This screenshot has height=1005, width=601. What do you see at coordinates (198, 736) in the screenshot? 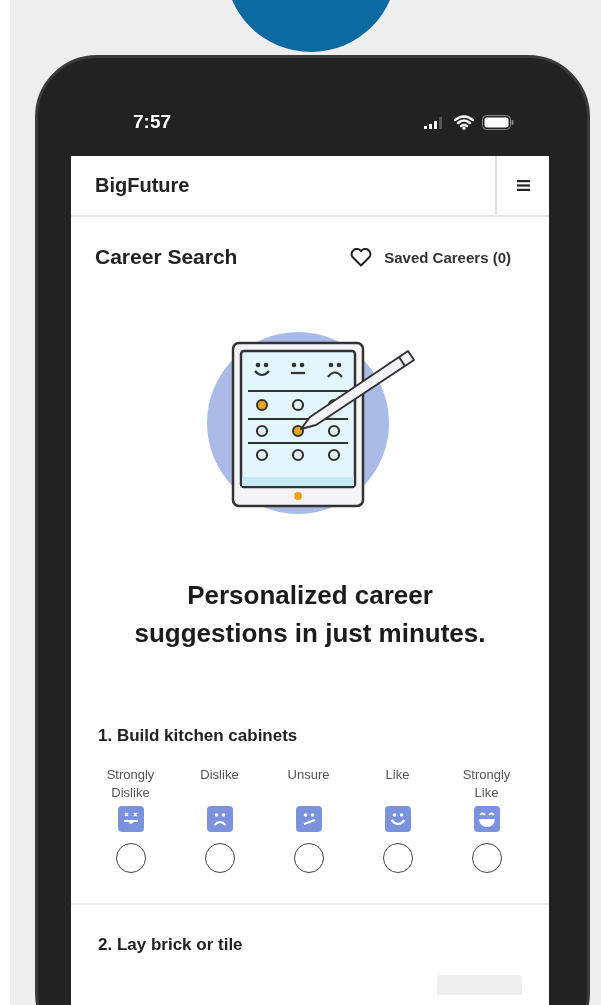
I see `question-text: 1. Build kitchen cabinets` at bounding box center [198, 736].